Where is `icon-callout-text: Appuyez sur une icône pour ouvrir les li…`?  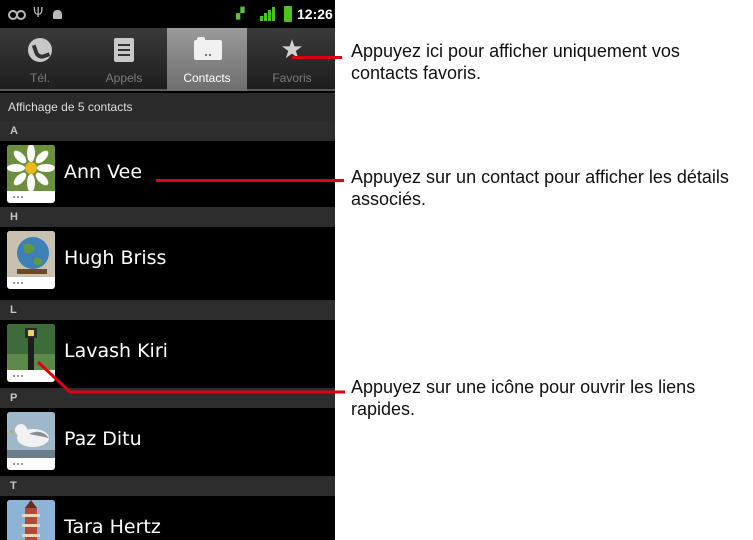 icon-callout-text: Appuyez sur une icône pour ouvrir les li… is located at coordinates (523, 398).